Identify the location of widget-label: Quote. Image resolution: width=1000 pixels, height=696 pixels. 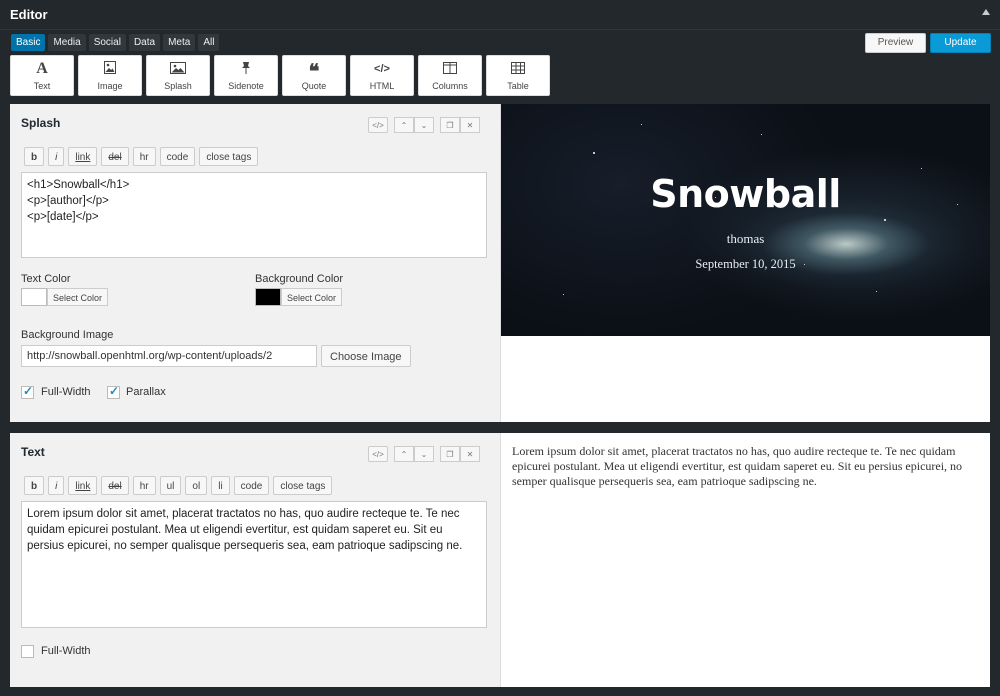
(314, 86).